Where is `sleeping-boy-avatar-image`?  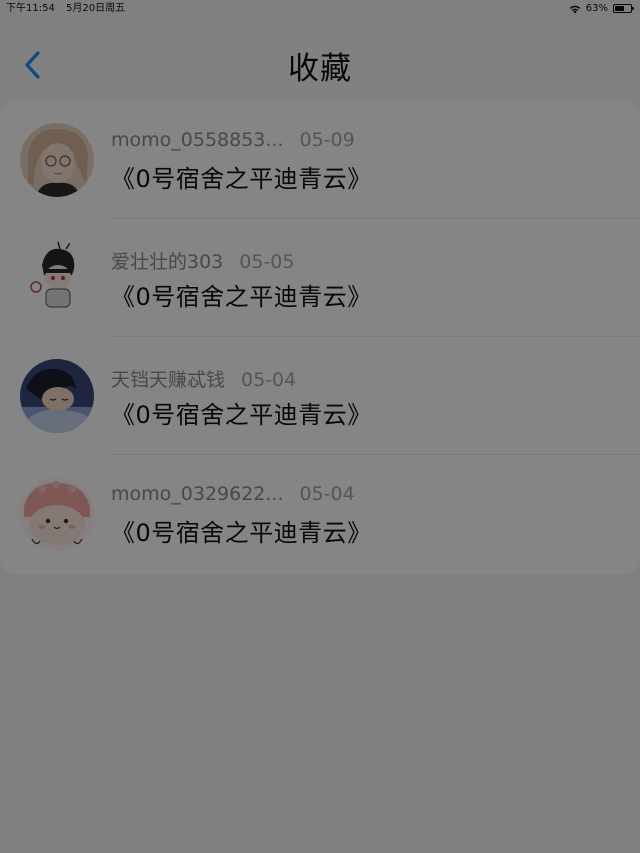 sleeping-boy-avatar-image is located at coordinates (57, 396).